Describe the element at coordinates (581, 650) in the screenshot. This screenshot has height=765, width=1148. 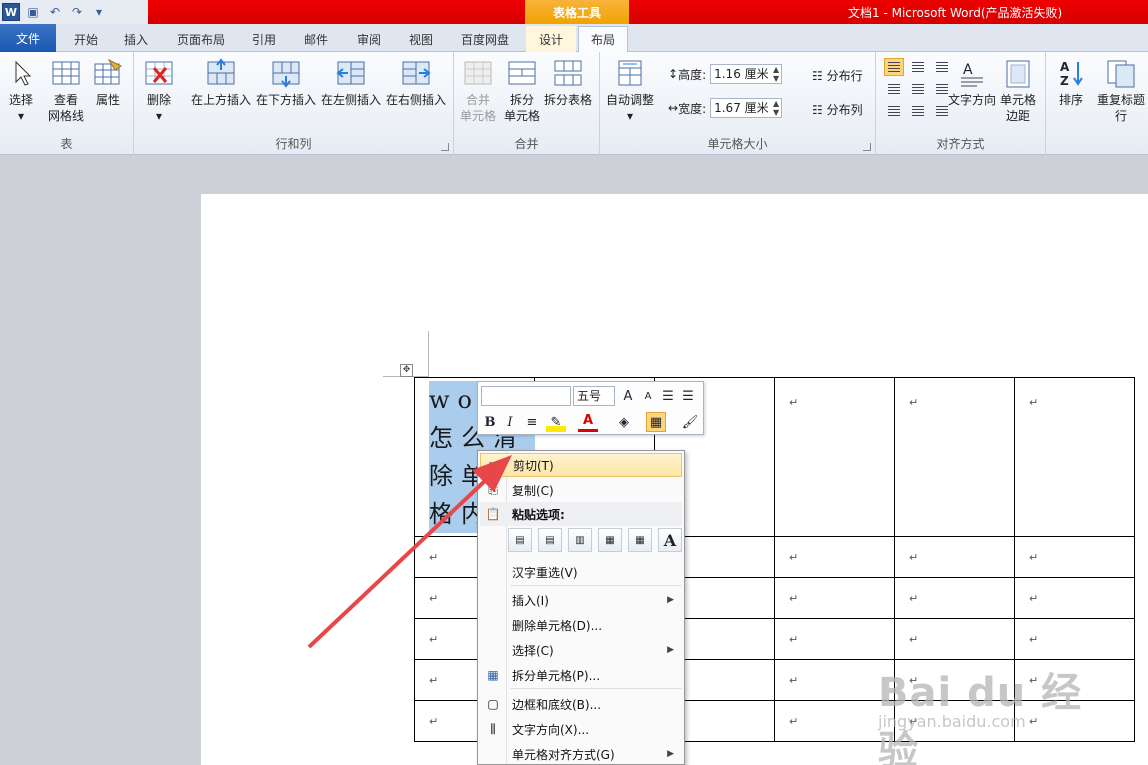
I see `menu-item-select: 选择(C) ▶` at that location.